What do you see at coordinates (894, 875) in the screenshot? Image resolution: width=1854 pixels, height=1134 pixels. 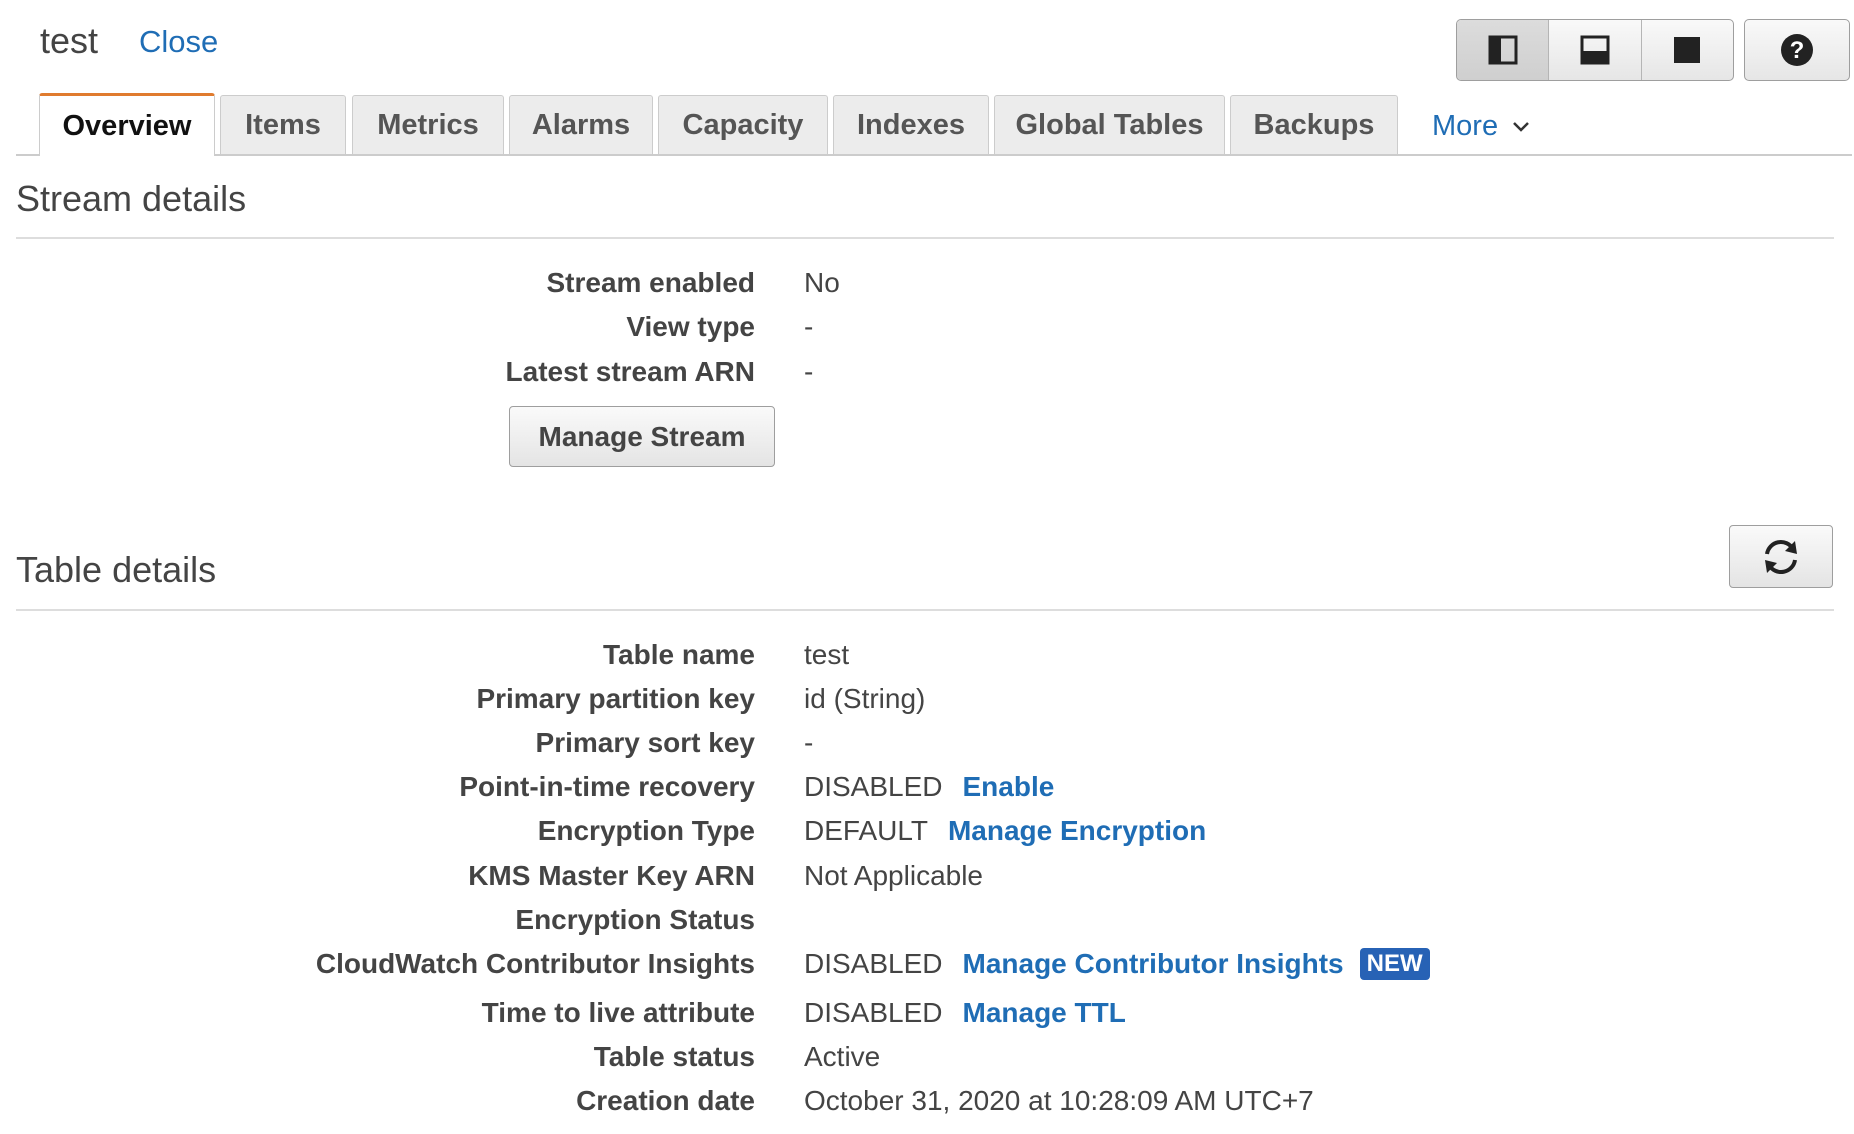 I see `kms-master-key-arn-value: Not Applicable` at bounding box center [894, 875].